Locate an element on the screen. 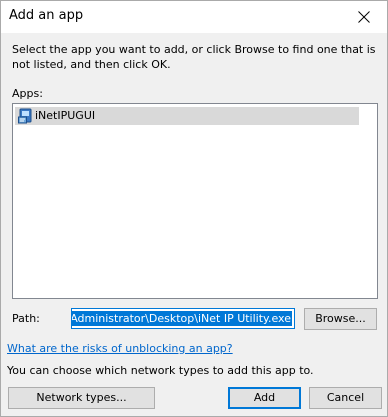  cancel-button: Cancel is located at coordinates (345, 398).